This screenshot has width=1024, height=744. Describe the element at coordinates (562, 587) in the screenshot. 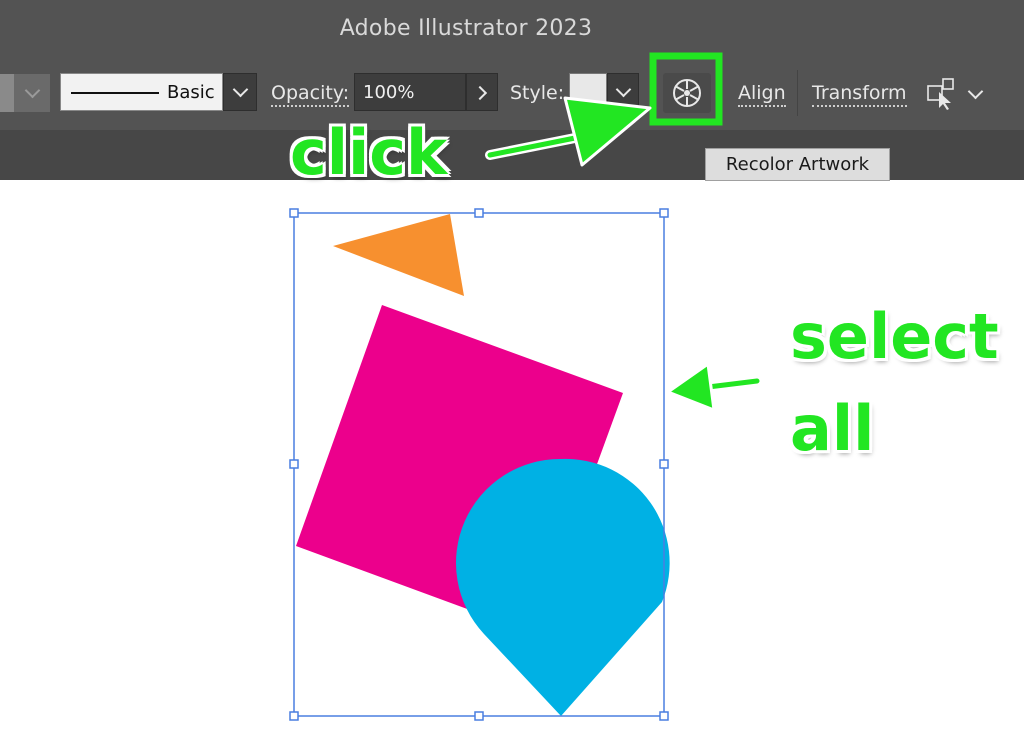

I see `blue-teardrop` at that location.